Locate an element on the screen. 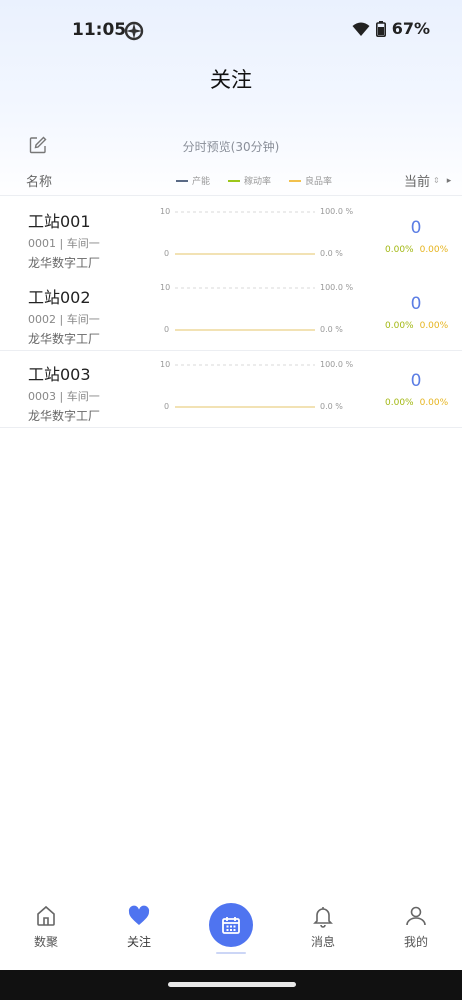  legend-item-utilization: 稼动率 is located at coordinates (249, 180).